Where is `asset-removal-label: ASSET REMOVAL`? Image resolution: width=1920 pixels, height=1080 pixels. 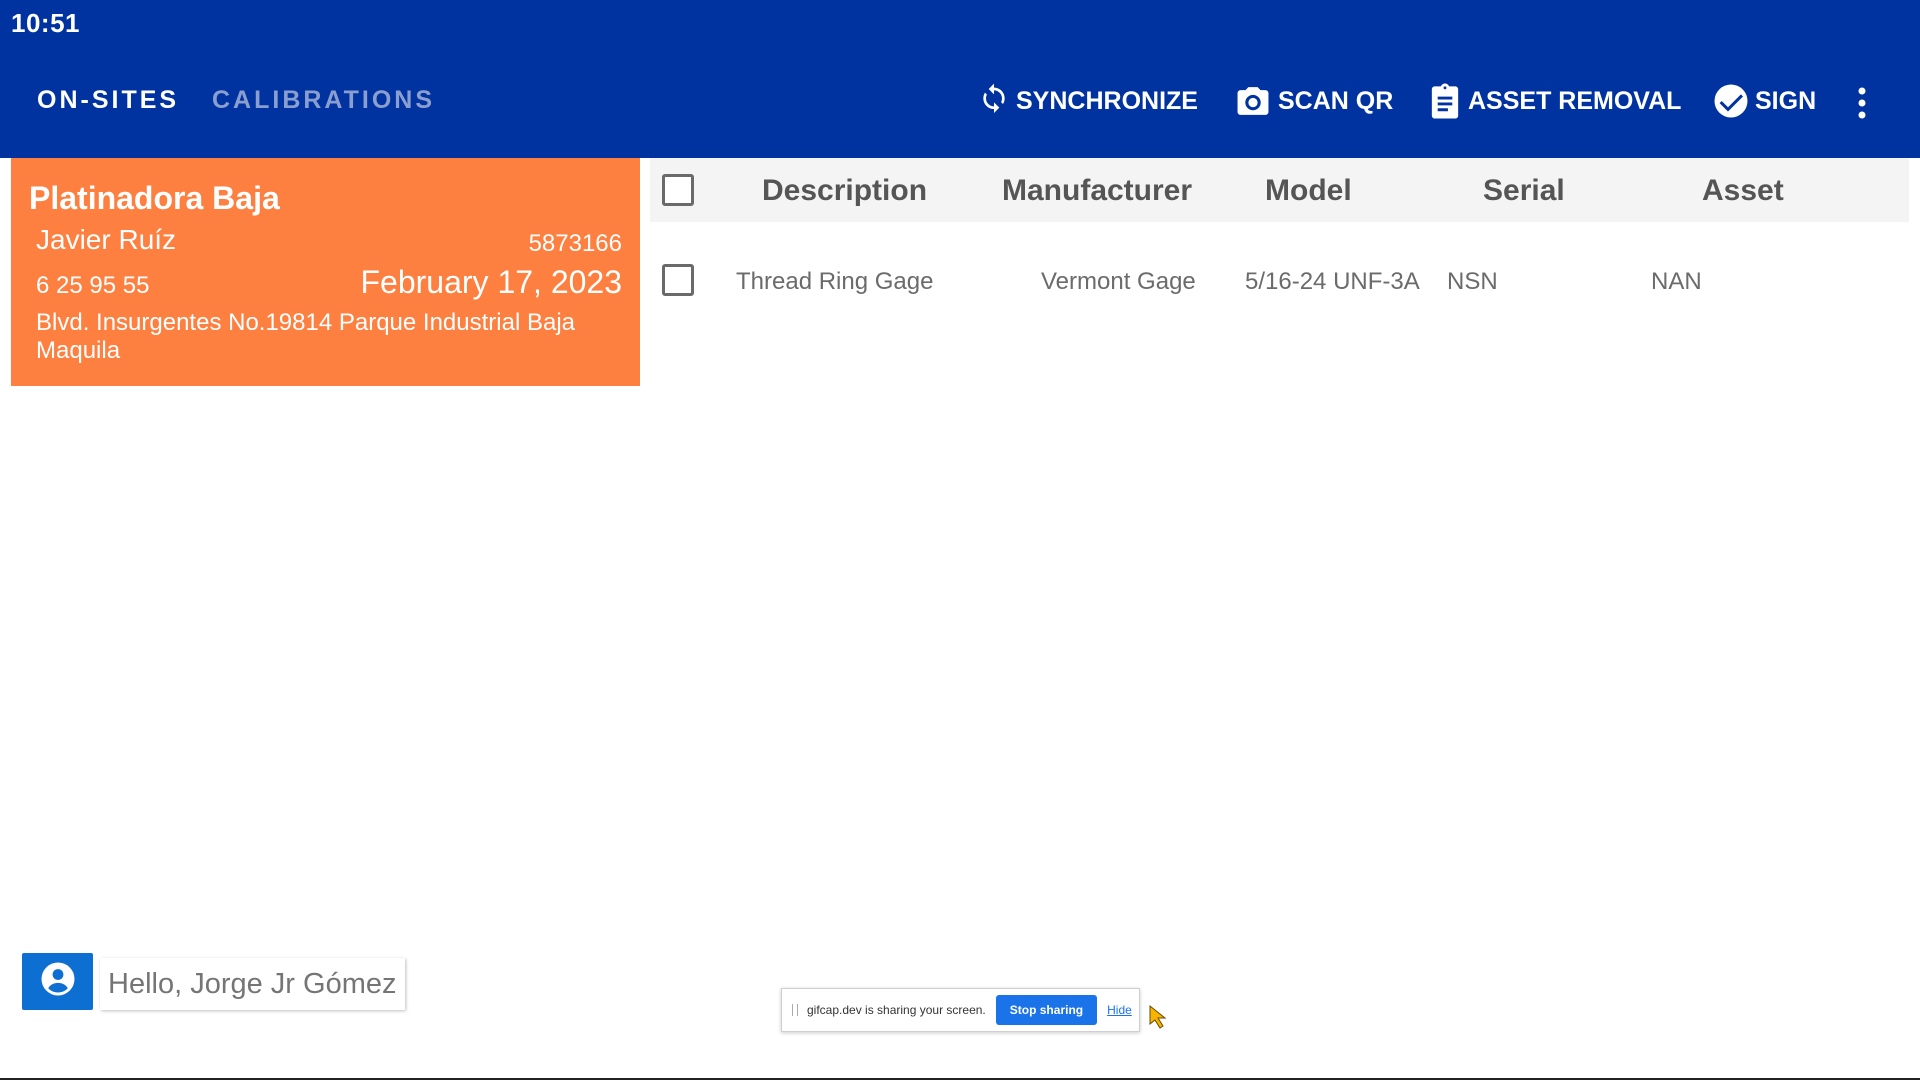
asset-removal-label: ASSET REMOVAL is located at coordinates (1575, 100).